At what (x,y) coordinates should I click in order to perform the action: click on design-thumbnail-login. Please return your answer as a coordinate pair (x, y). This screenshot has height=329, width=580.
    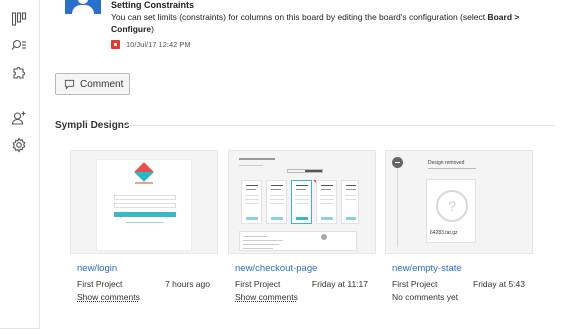
    Looking at the image, I should click on (144, 202).